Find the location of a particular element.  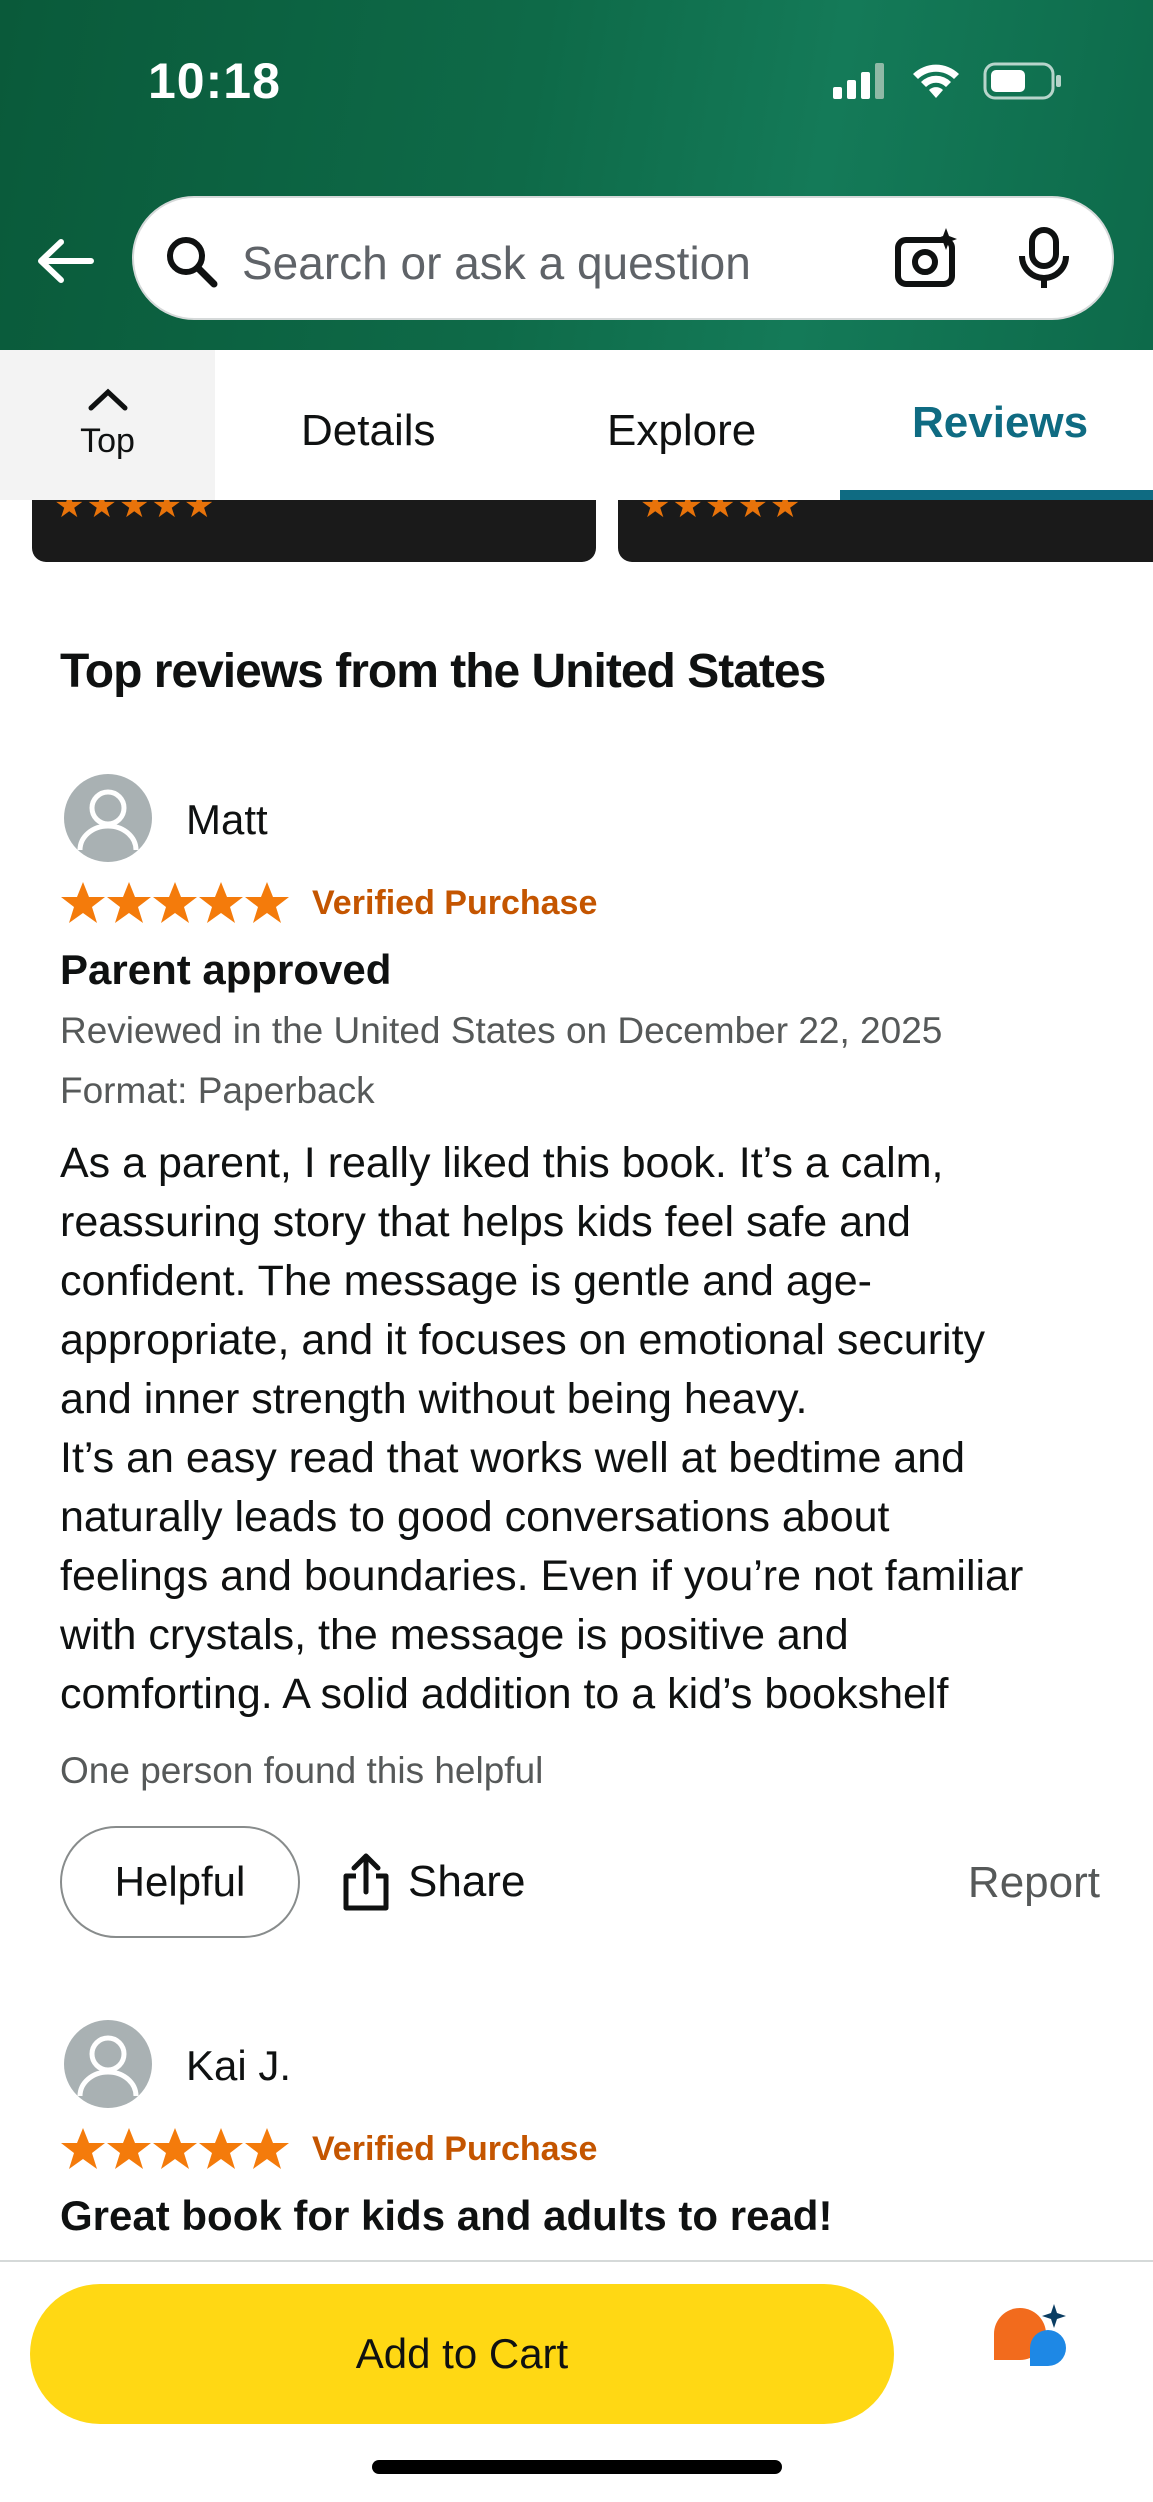

chevron-up-icon is located at coordinates (108, 399).